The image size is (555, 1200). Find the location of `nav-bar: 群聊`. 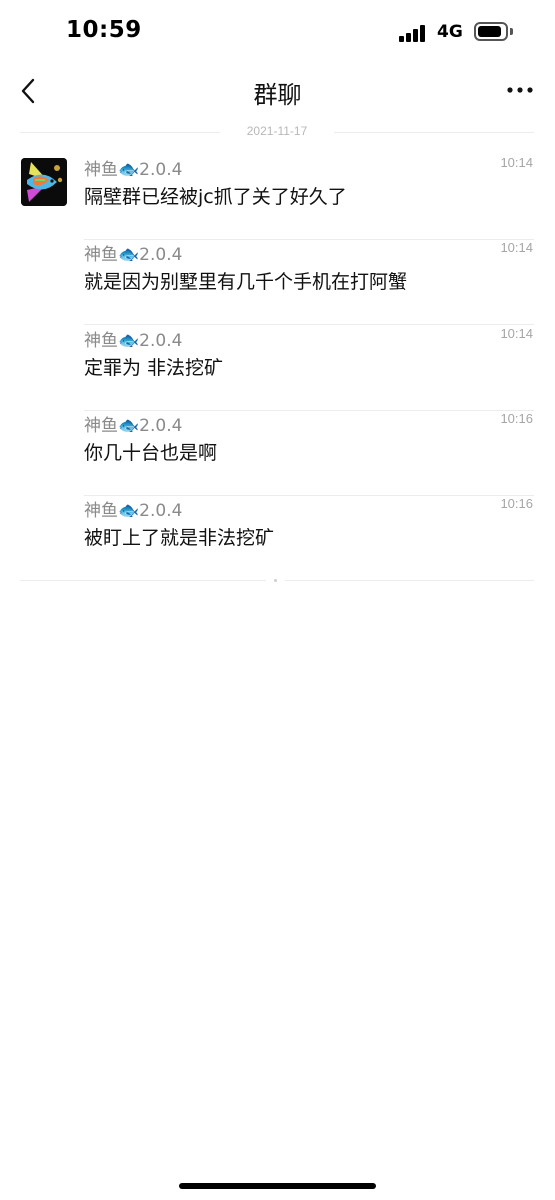

nav-bar: 群聊 is located at coordinates (277, 91).